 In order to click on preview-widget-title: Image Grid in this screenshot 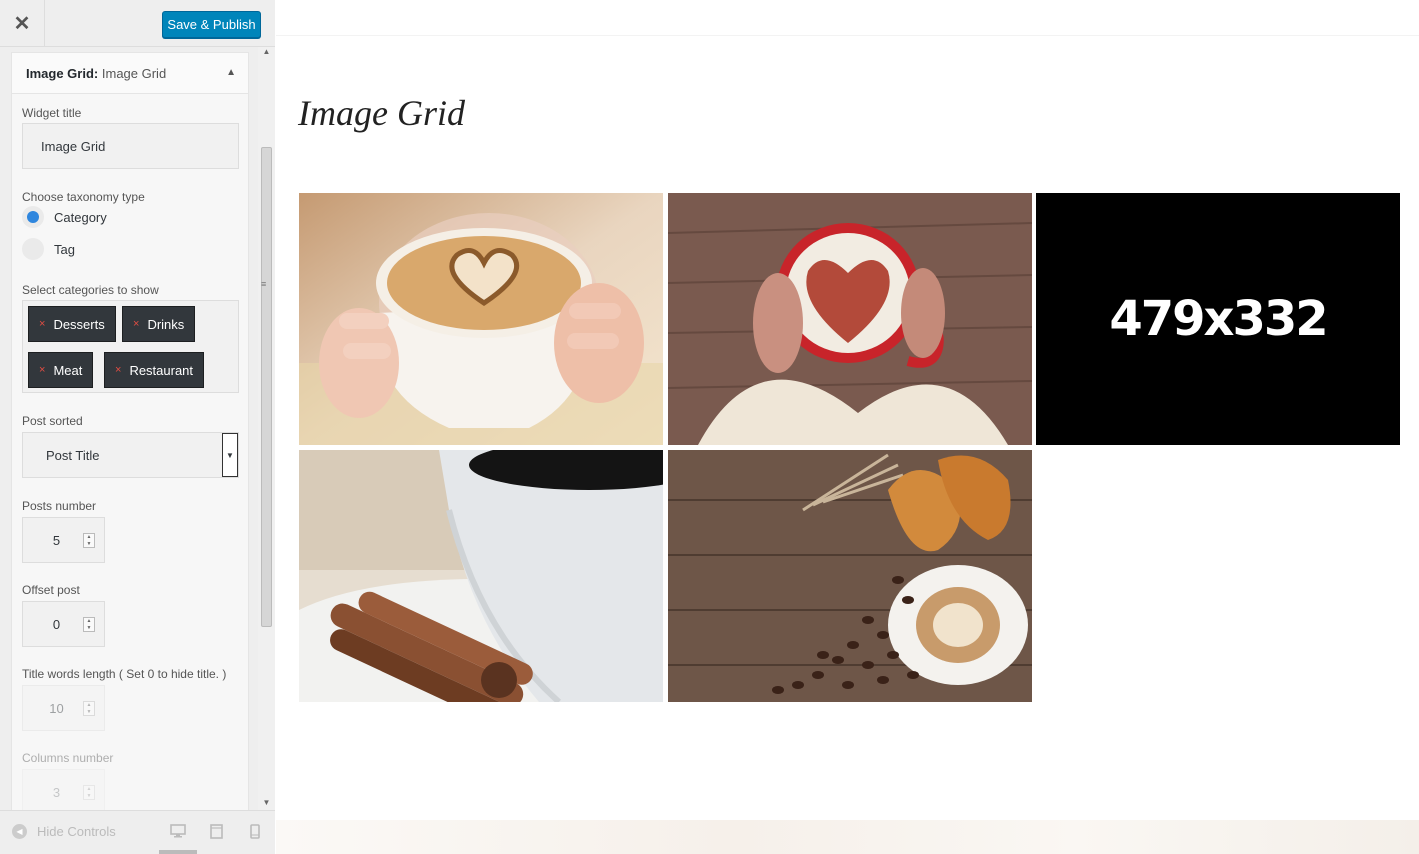, I will do `click(381, 113)`.